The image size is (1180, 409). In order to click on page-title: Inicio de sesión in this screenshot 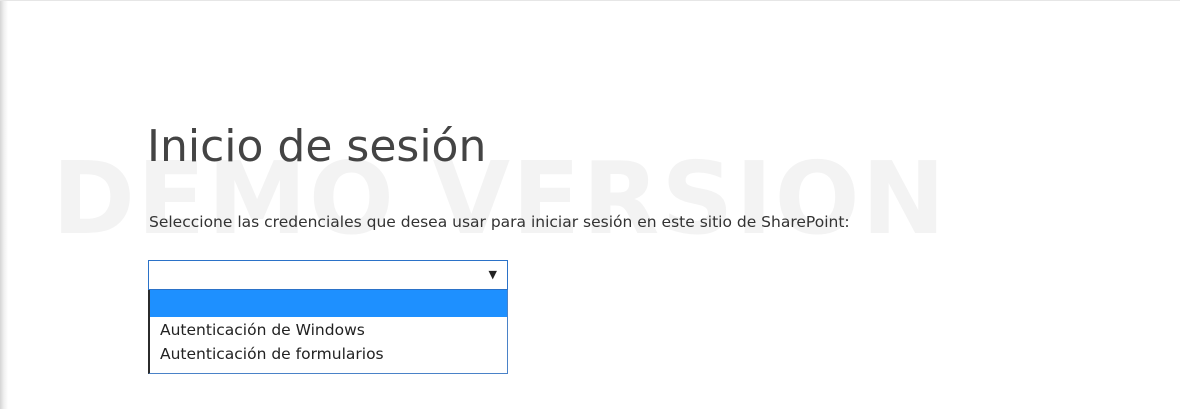, I will do `click(317, 146)`.